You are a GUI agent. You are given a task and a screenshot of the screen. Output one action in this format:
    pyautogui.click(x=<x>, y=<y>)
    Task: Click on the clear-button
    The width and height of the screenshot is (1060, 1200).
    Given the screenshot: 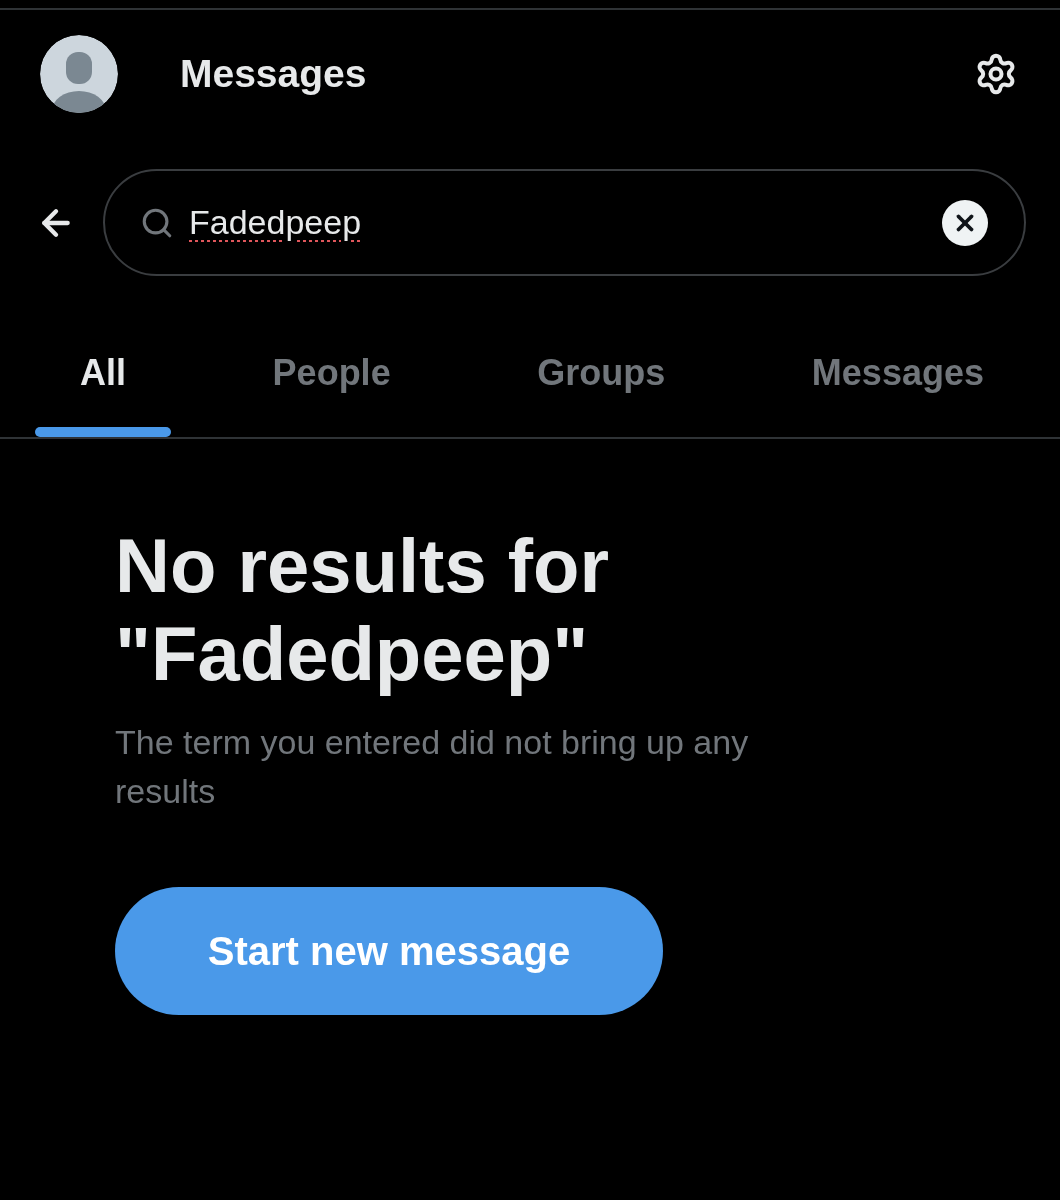 What is the action you would take?
    pyautogui.click(x=965, y=222)
    